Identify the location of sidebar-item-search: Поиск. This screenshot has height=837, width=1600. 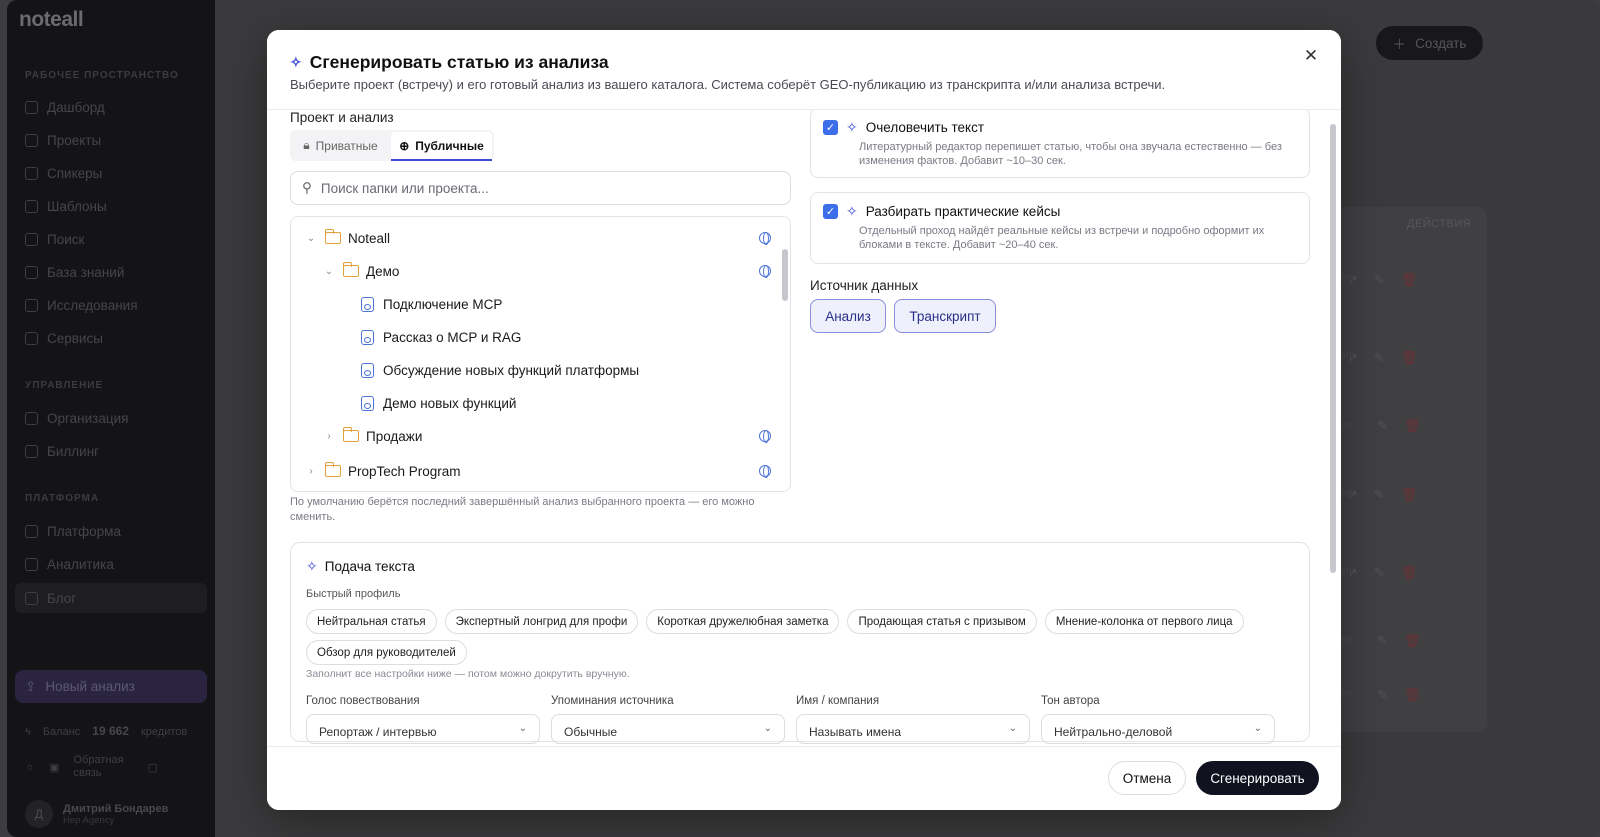
(54, 239).